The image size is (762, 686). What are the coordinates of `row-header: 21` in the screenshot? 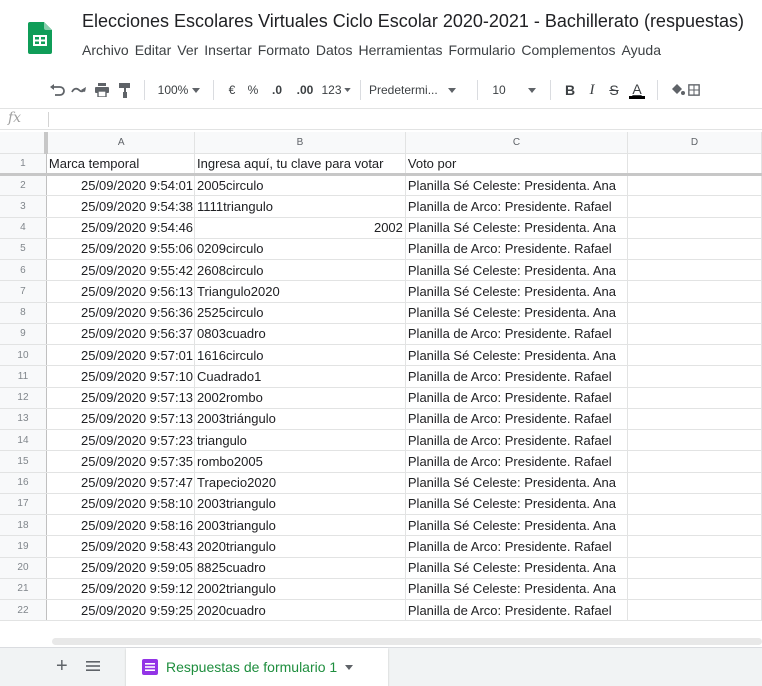 It's located at (23, 589).